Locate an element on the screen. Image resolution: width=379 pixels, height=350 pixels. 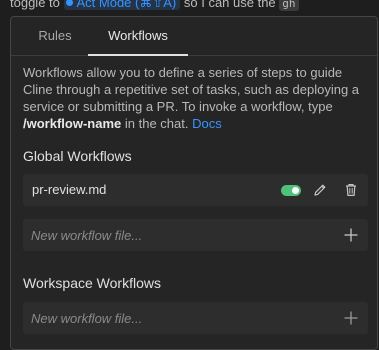
workflow-file-name: pr-review.md is located at coordinates (69, 189).